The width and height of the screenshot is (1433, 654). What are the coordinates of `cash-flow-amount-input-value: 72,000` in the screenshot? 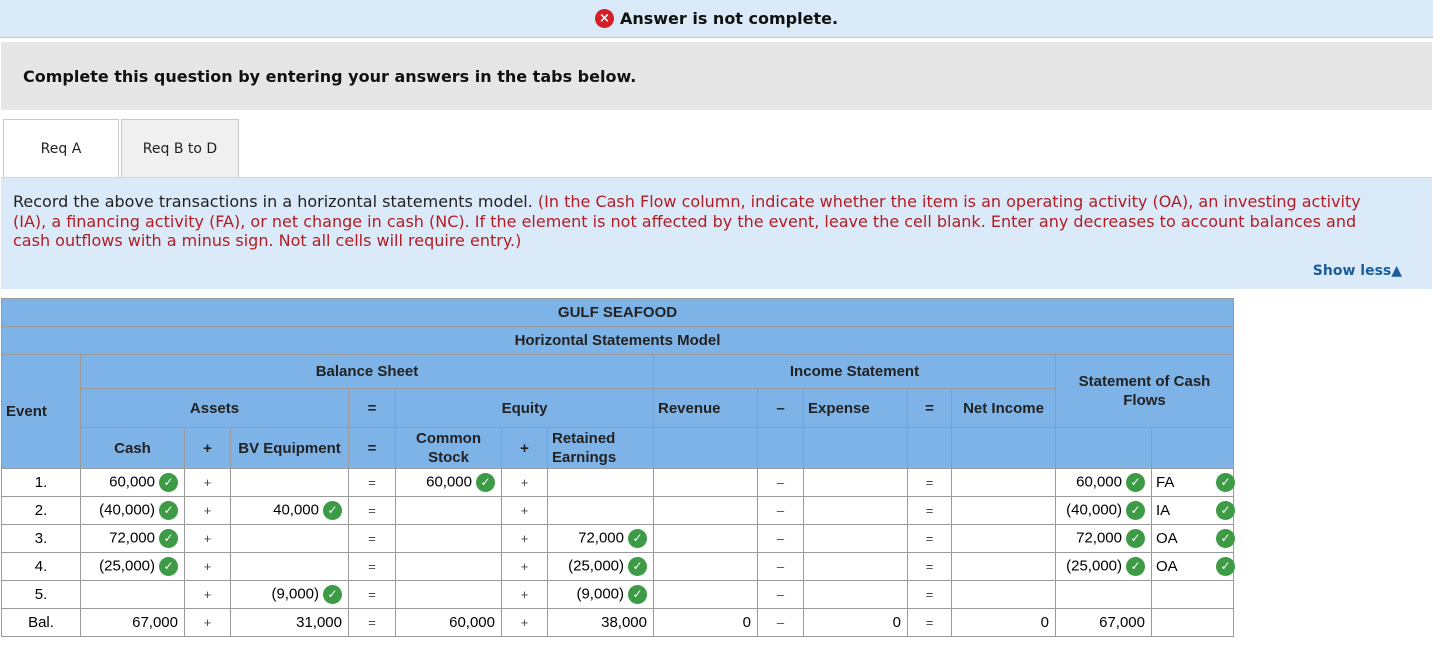 It's located at (1099, 538).